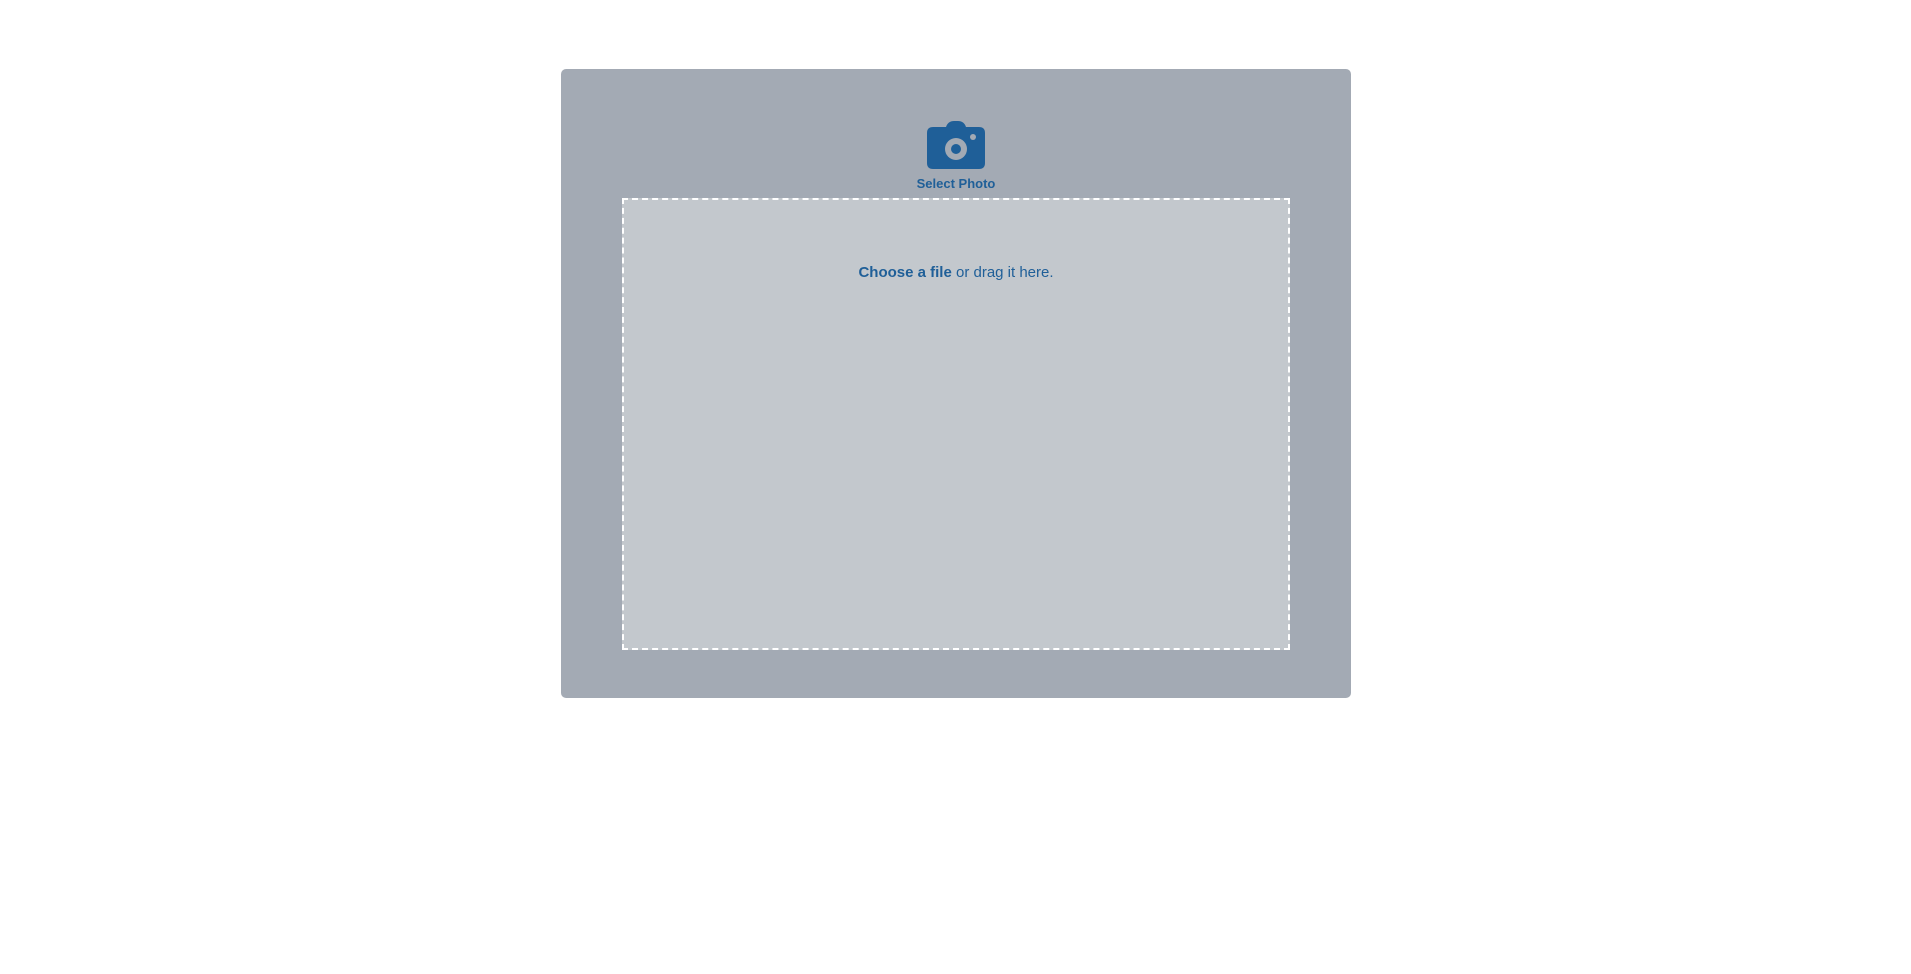 The height and width of the screenshot is (974, 1911). I want to click on select-photo-button: Select Photo, so click(956, 156).